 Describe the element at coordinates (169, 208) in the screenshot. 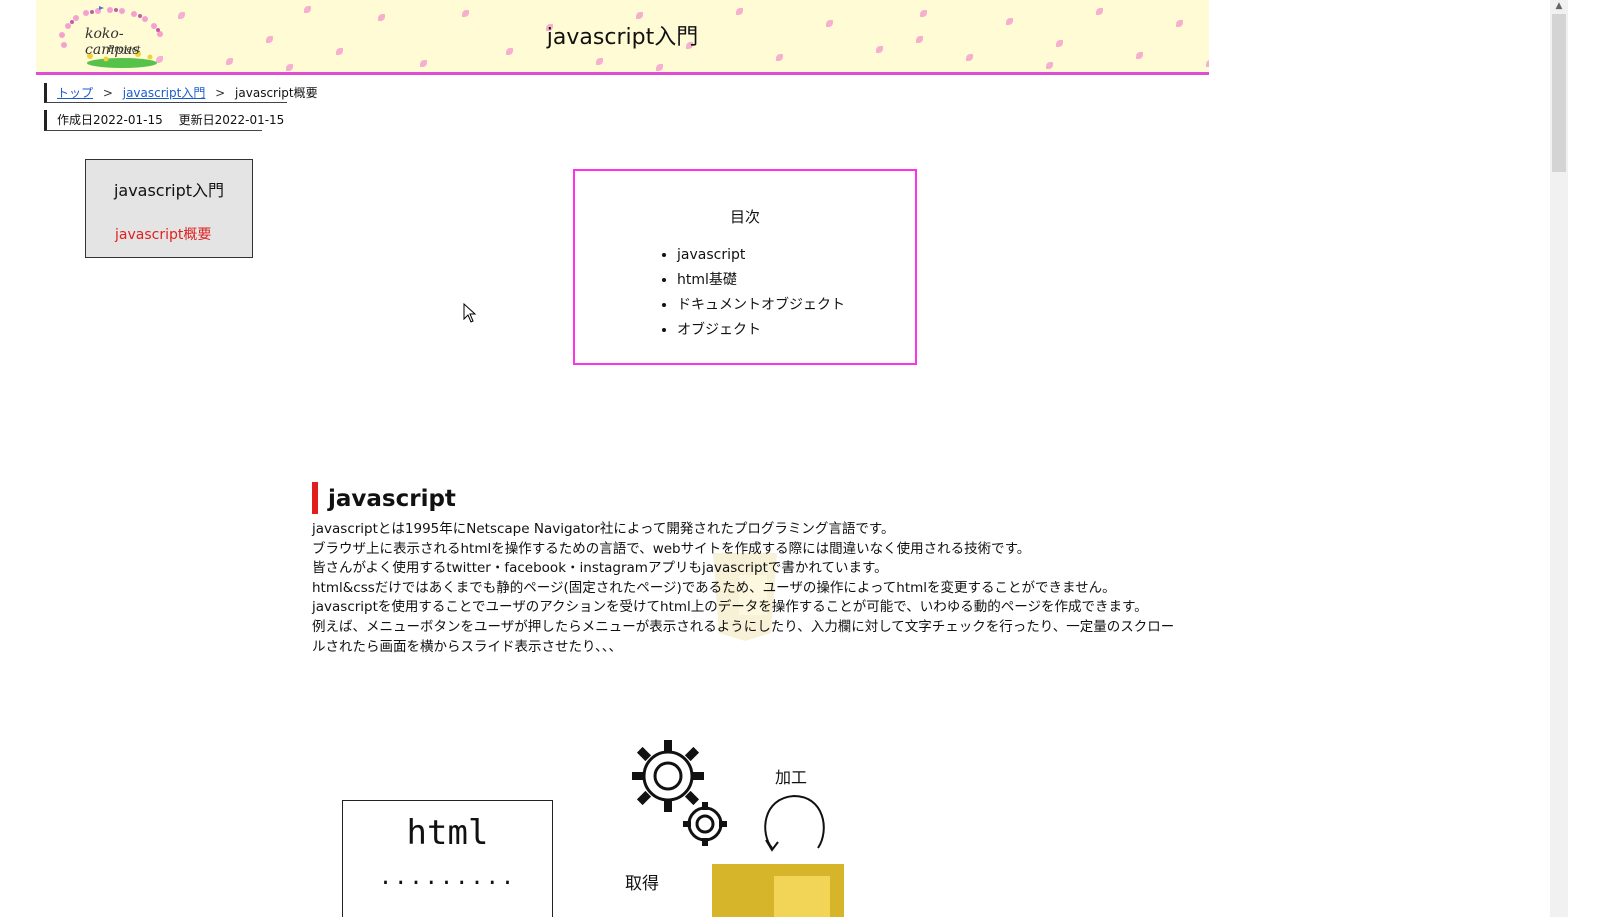

I see `side-navigation: javascript入門 javascript概要` at that location.